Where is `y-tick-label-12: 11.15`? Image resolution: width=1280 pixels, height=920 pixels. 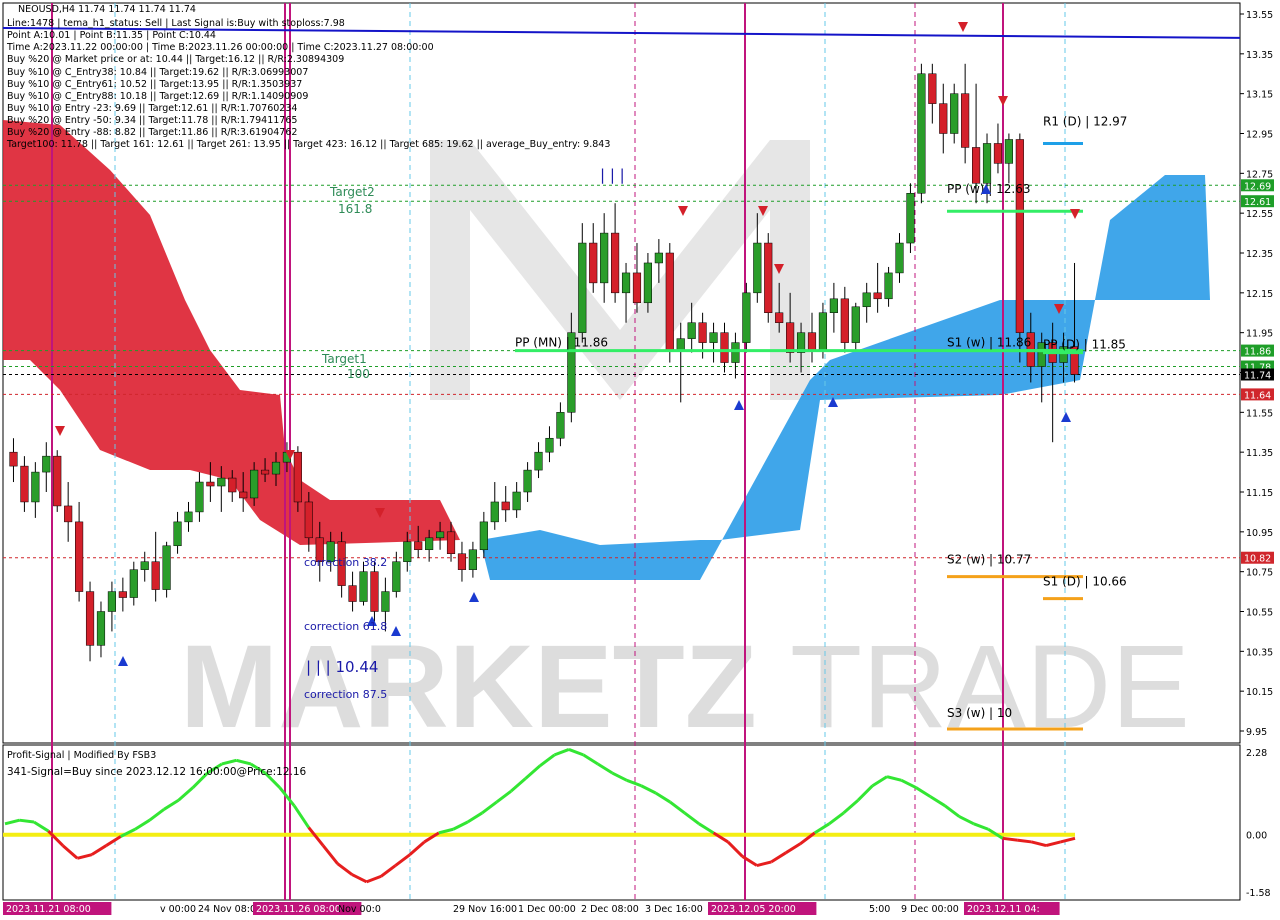 y-tick-label-12: 11.15 is located at coordinates (1259, 493).